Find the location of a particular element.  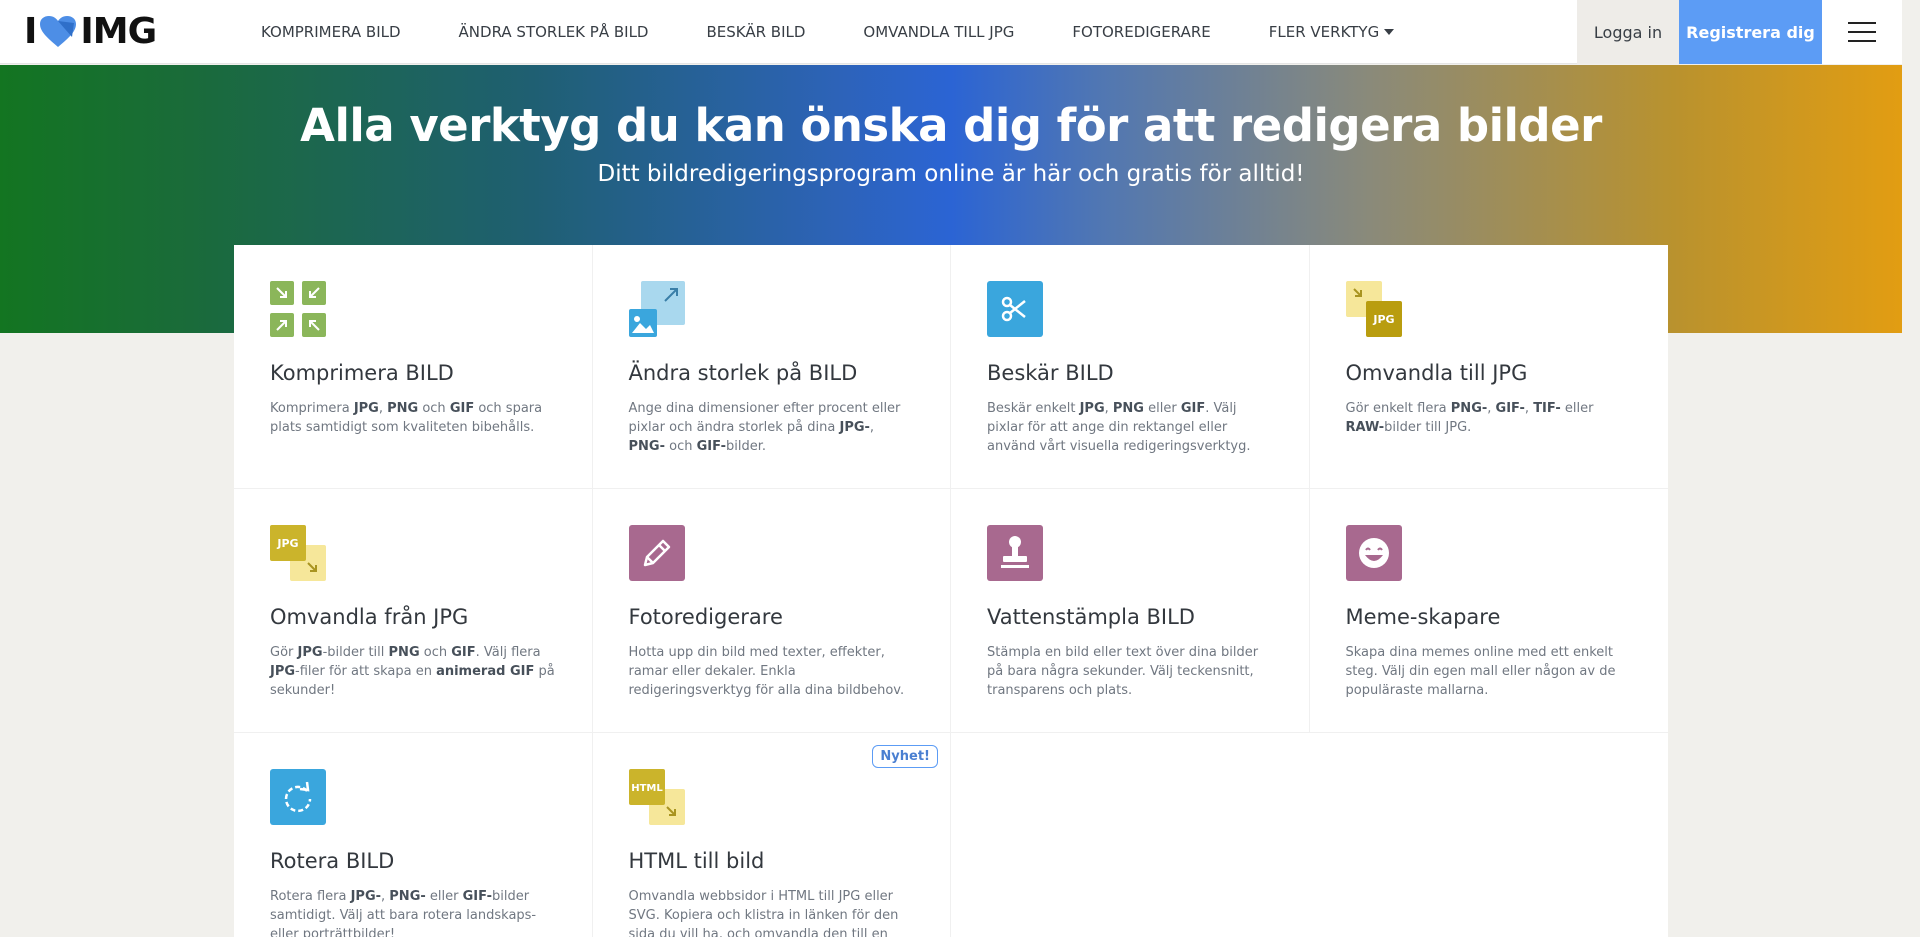

logo-left-text: I is located at coordinates (30, 31).